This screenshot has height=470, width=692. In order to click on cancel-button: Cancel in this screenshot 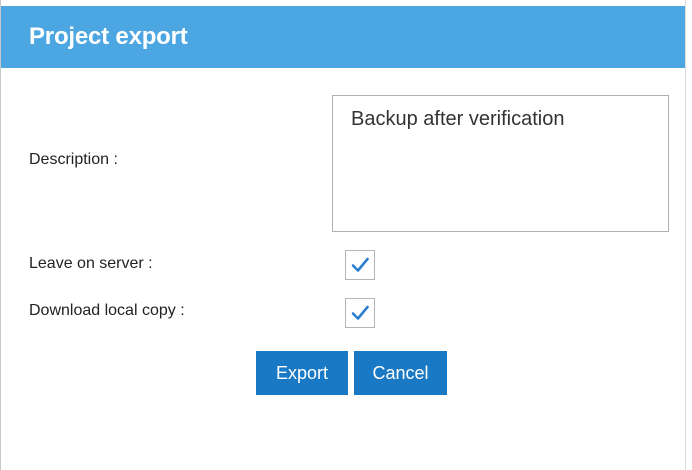, I will do `click(400, 373)`.